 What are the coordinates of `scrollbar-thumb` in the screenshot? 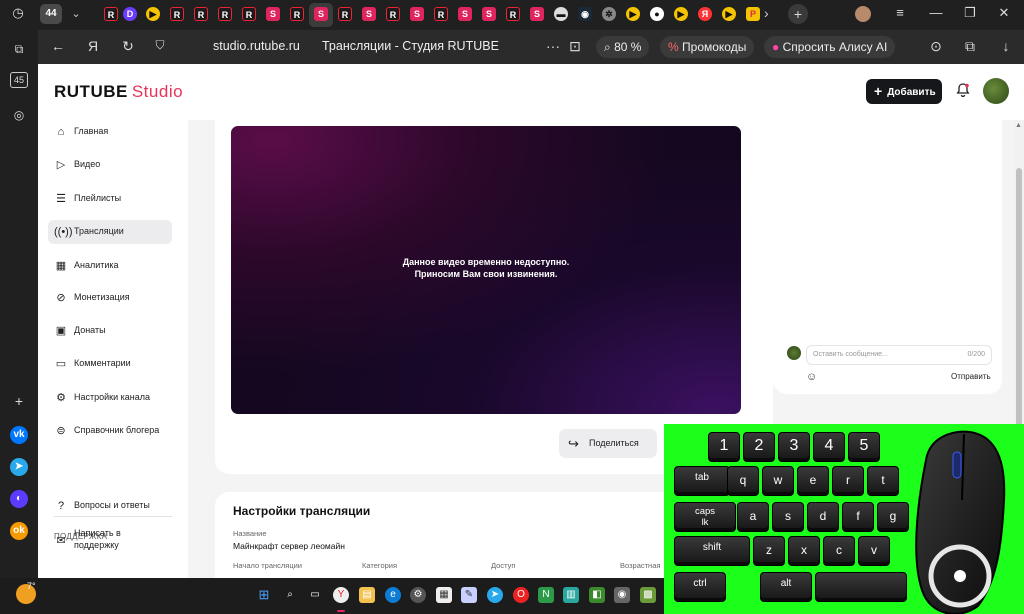 It's located at (1019, 318).